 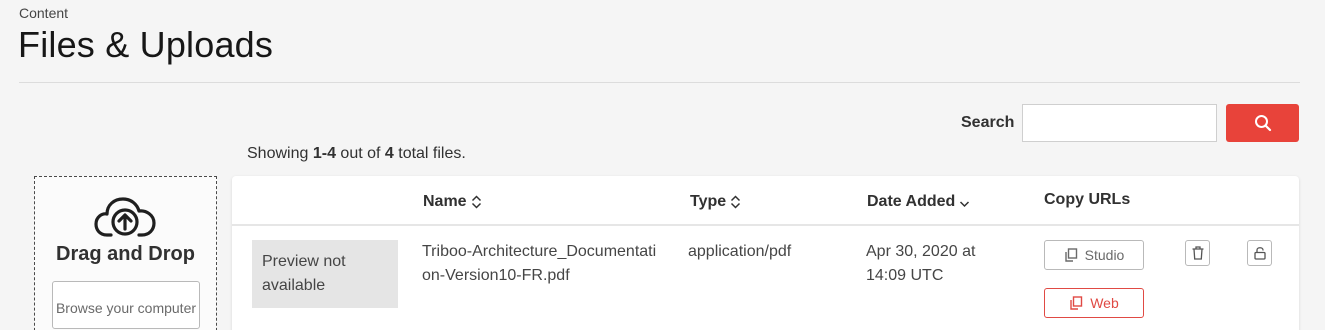 I want to click on search-input, so click(x=1119, y=123).